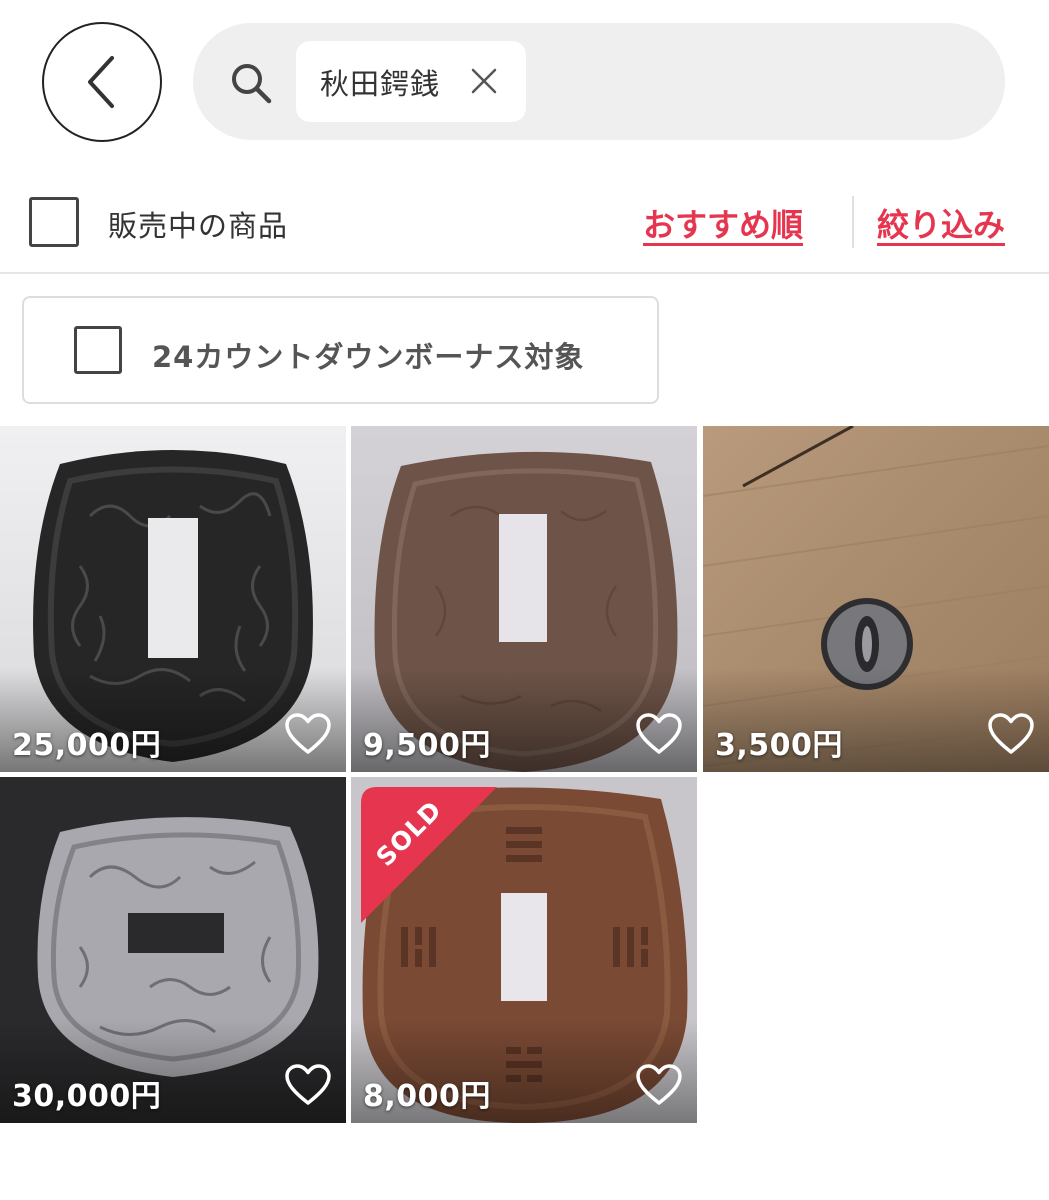  What do you see at coordinates (173, 950) in the screenshot?
I see `item-tile: 30,000円` at bounding box center [173, 950].